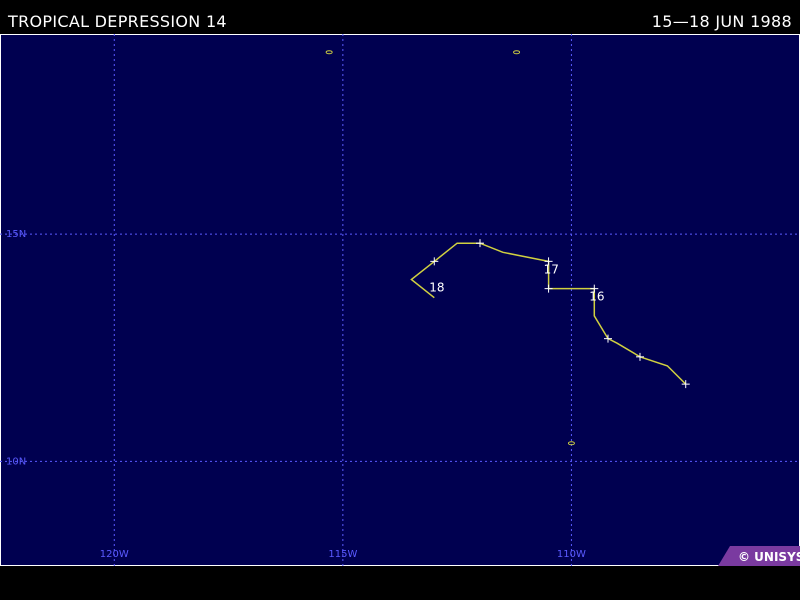 The height and width of the screenshot is (600, 800). Describe the element at coordinates (16, 234) in the screenshot. I see `lat-label: 15N` at that location.